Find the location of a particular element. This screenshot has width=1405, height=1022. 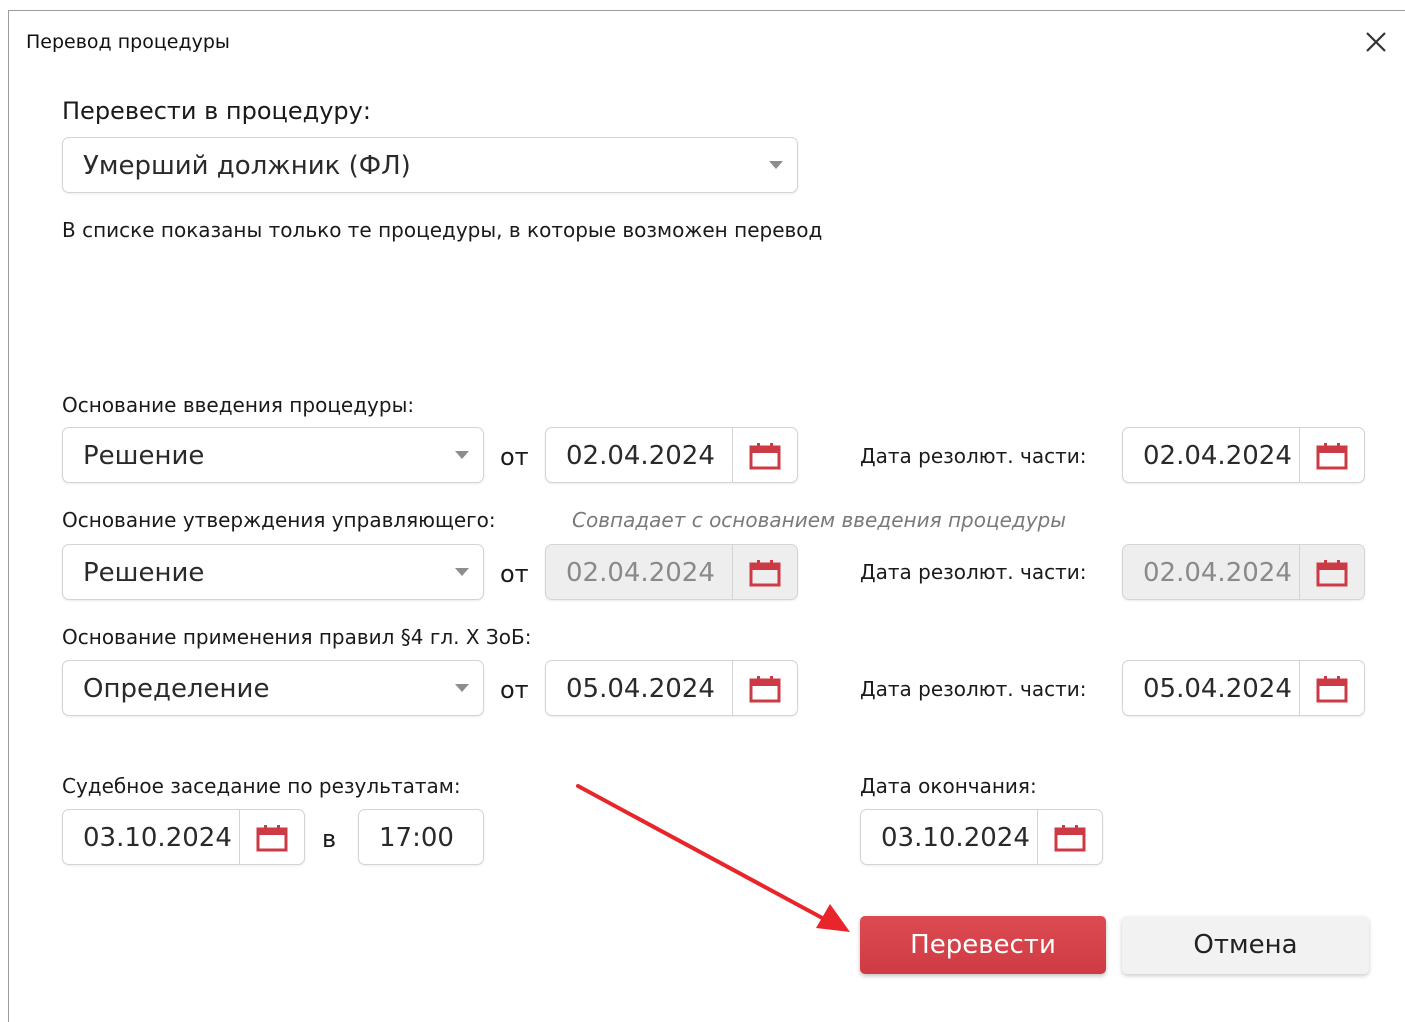

hearing-date-field: 03.10.2024 is located at coordinates (183, 837).